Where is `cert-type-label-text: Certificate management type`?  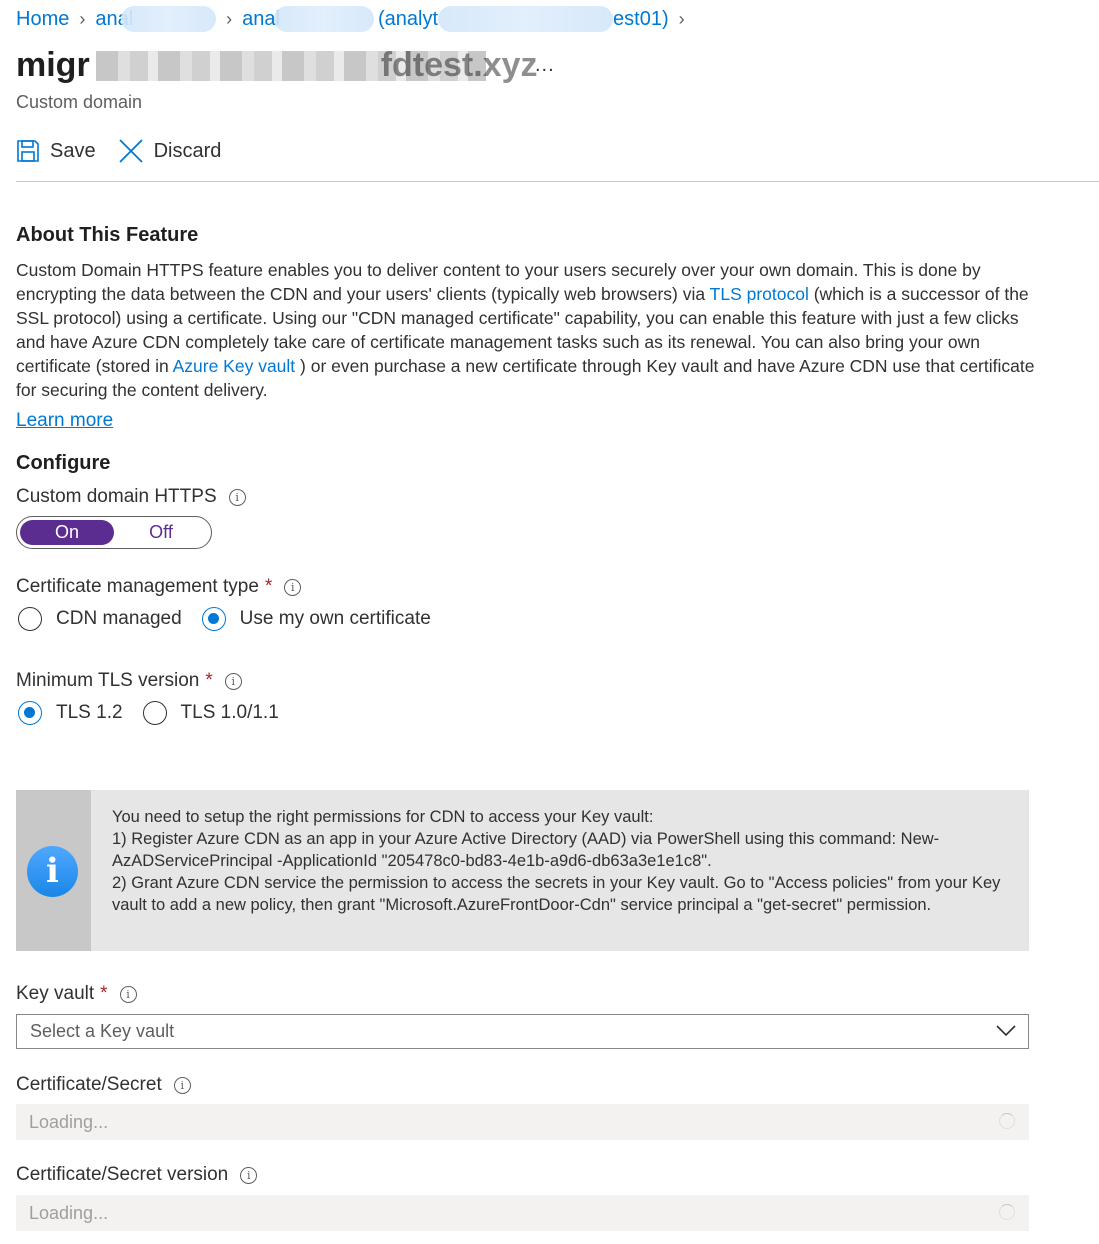
cert-type-label-text: Certificate management type is located at coordinates (137, 586).